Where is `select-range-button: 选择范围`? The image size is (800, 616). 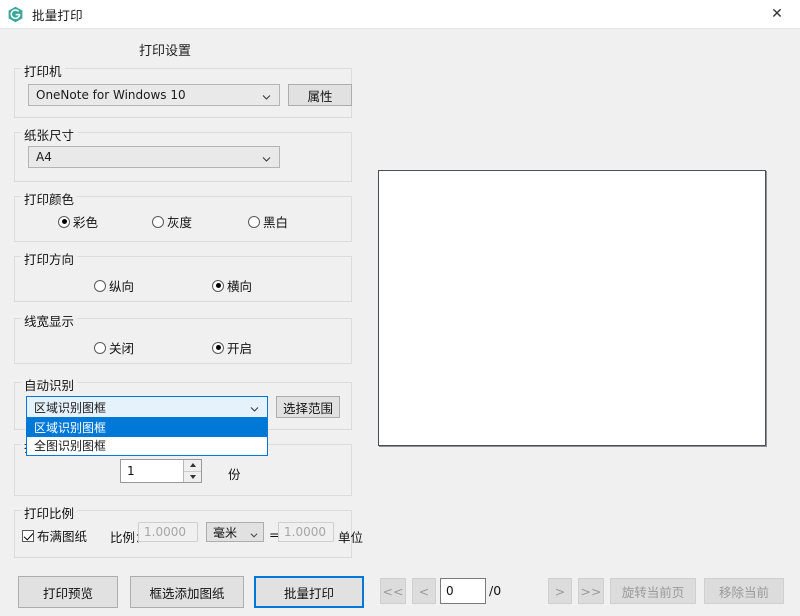
select-range-button: 选择范围 is located at coordinates (308, 407).